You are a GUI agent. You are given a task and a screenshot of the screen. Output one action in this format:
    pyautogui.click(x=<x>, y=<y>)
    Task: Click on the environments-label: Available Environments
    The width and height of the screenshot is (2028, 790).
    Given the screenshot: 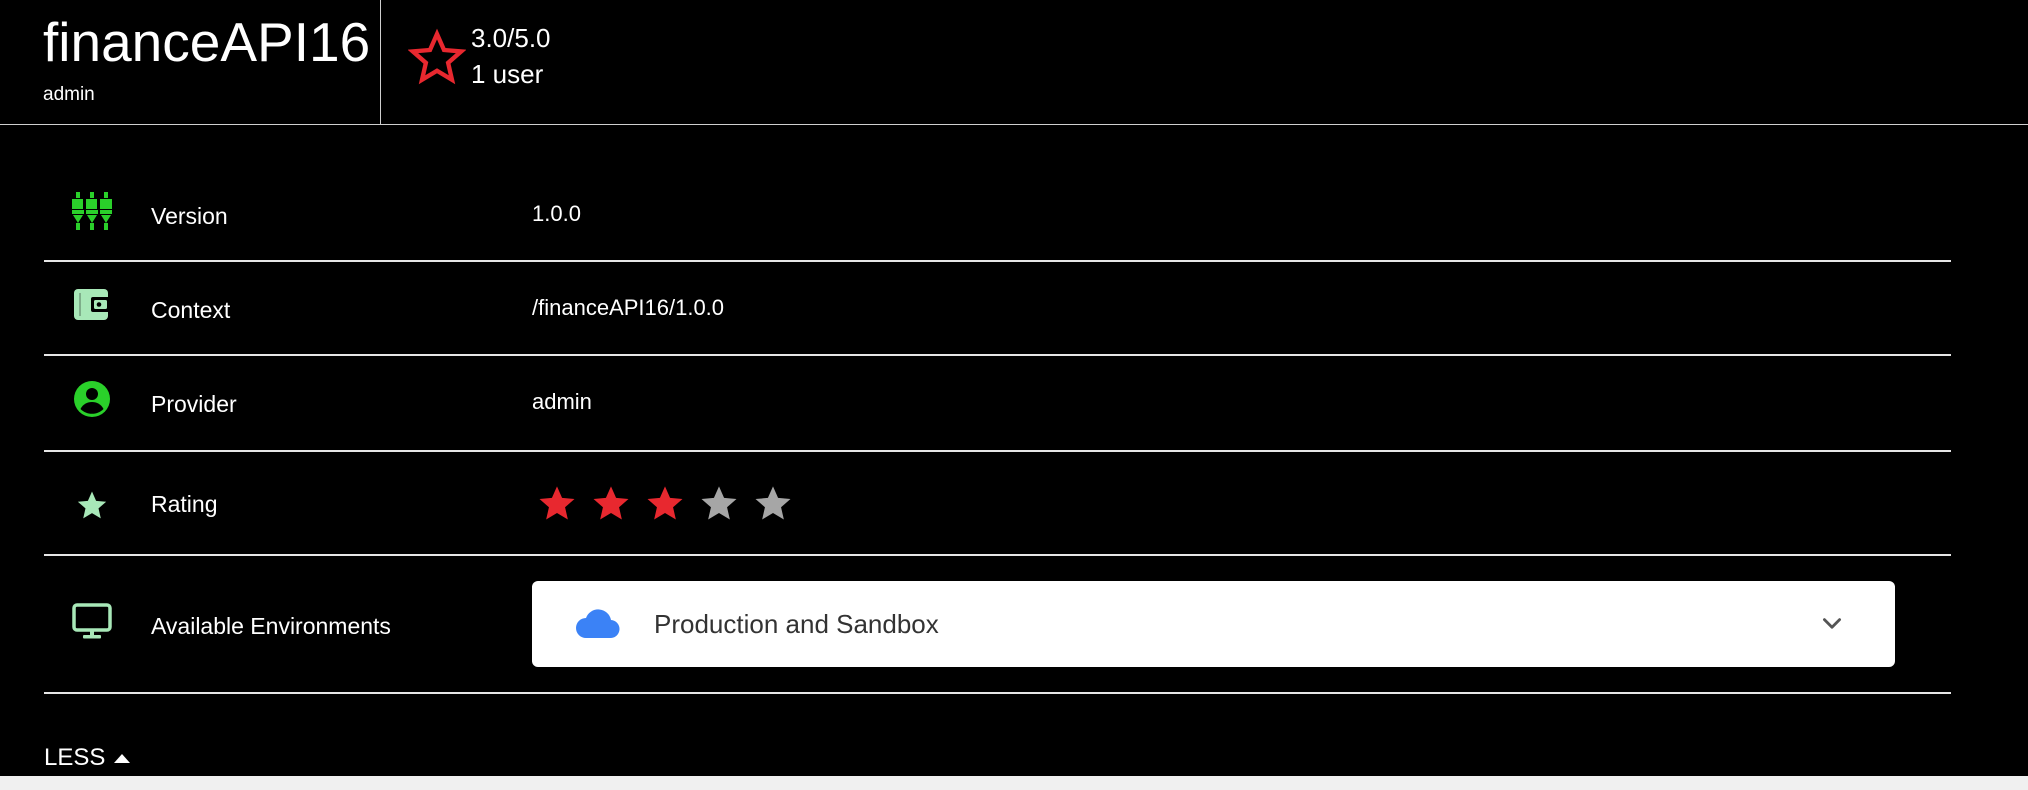 What is the action you would take?
    pyautogui.click(x=271, y=626)
    